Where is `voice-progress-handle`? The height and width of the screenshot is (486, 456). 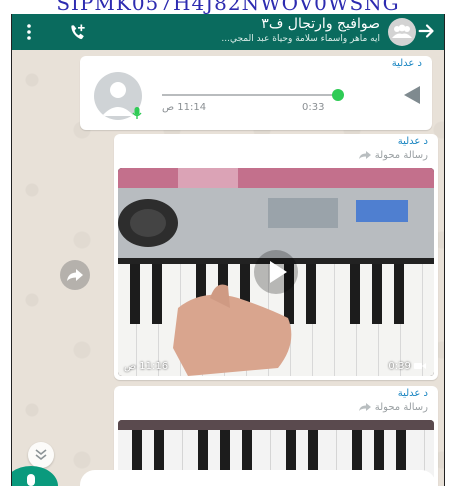 voice-progress-handle is located at coordinates (338, 95).